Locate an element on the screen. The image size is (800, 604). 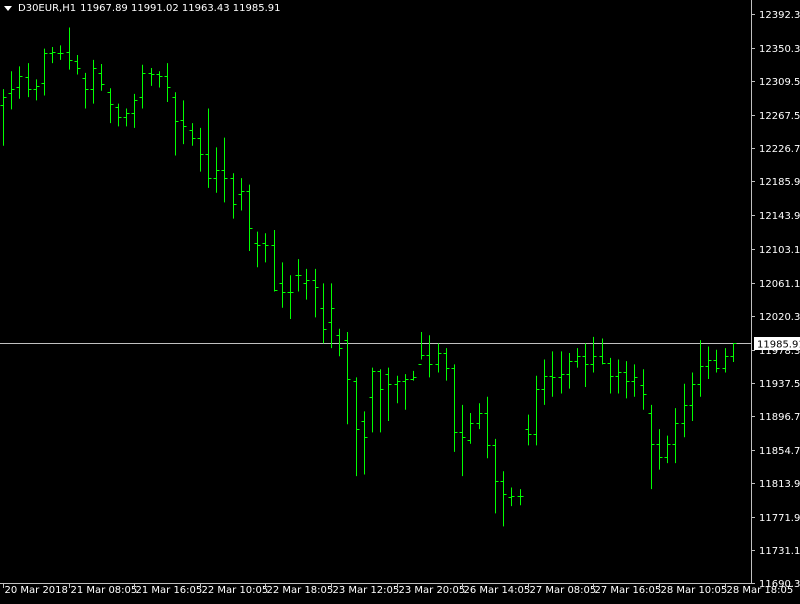
y-tick-label: 12020.30 is located at coordinates (779, 317).